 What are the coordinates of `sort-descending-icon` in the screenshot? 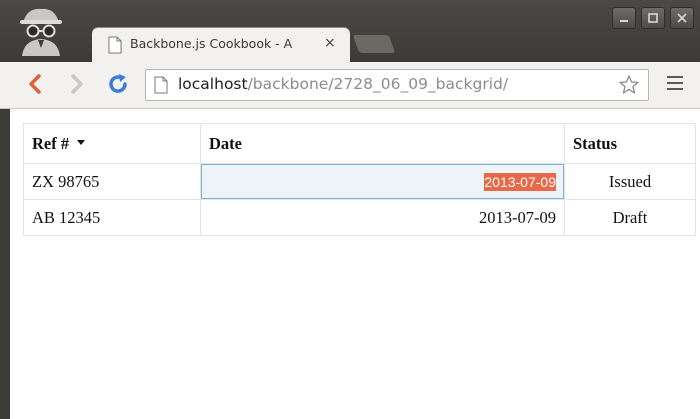 It's located at (81, 142).